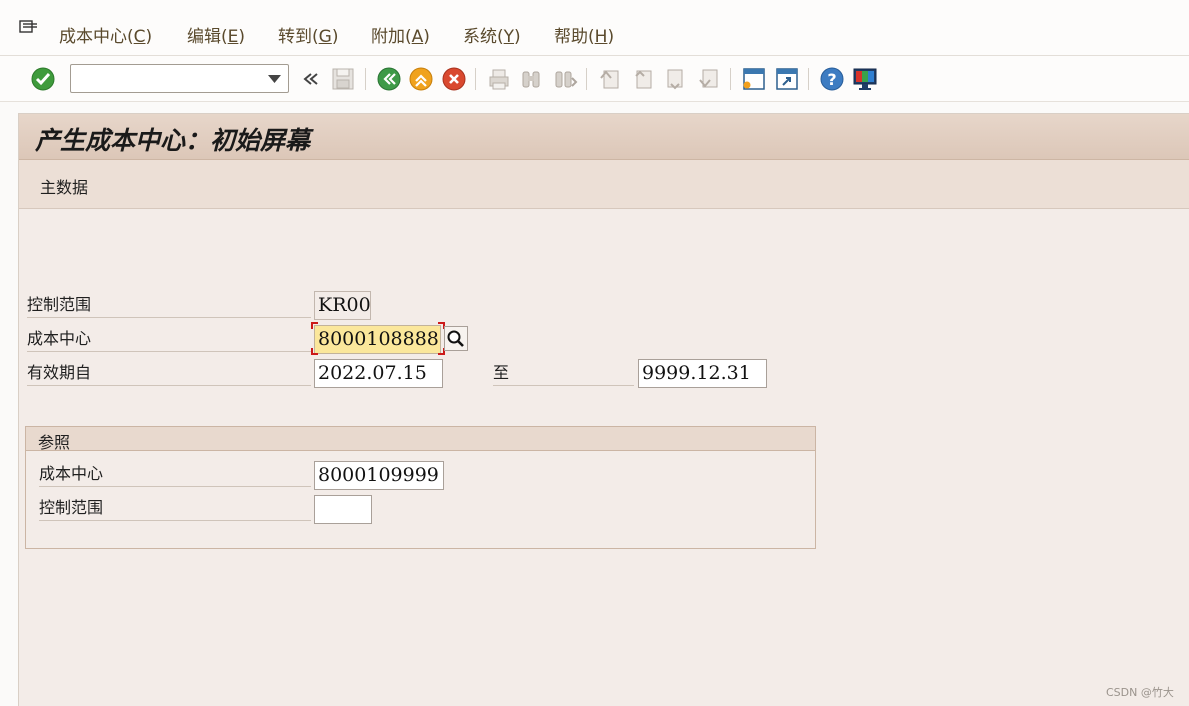 This screenshot has width=1189, height=706. What do you see at coordinates (610, 79) in the screenshot?
I see `first-page-icon` at bounding box center [610, 79].